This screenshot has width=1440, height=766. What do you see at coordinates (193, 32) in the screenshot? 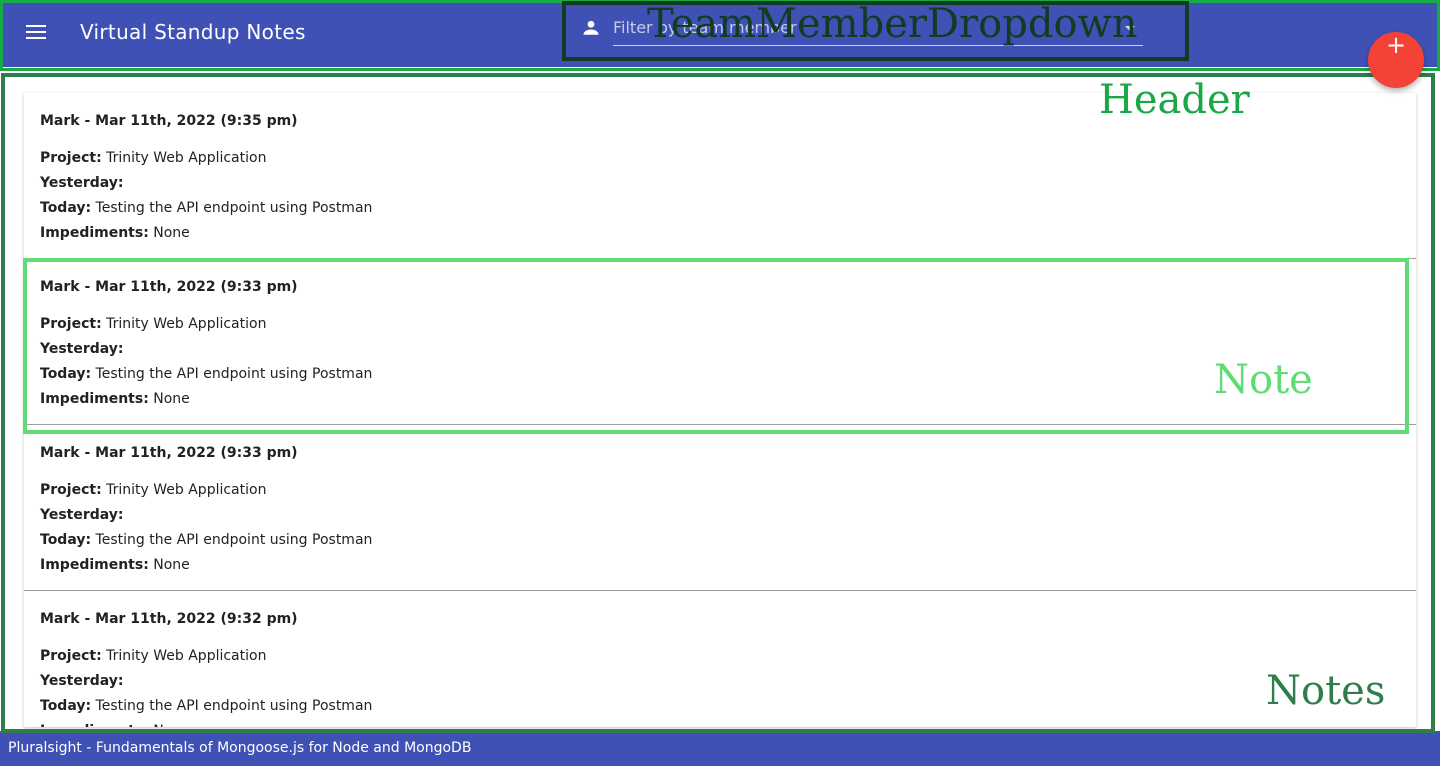
I see `app-title: Virtual Standup Notes` at bounding box center [193, 32].